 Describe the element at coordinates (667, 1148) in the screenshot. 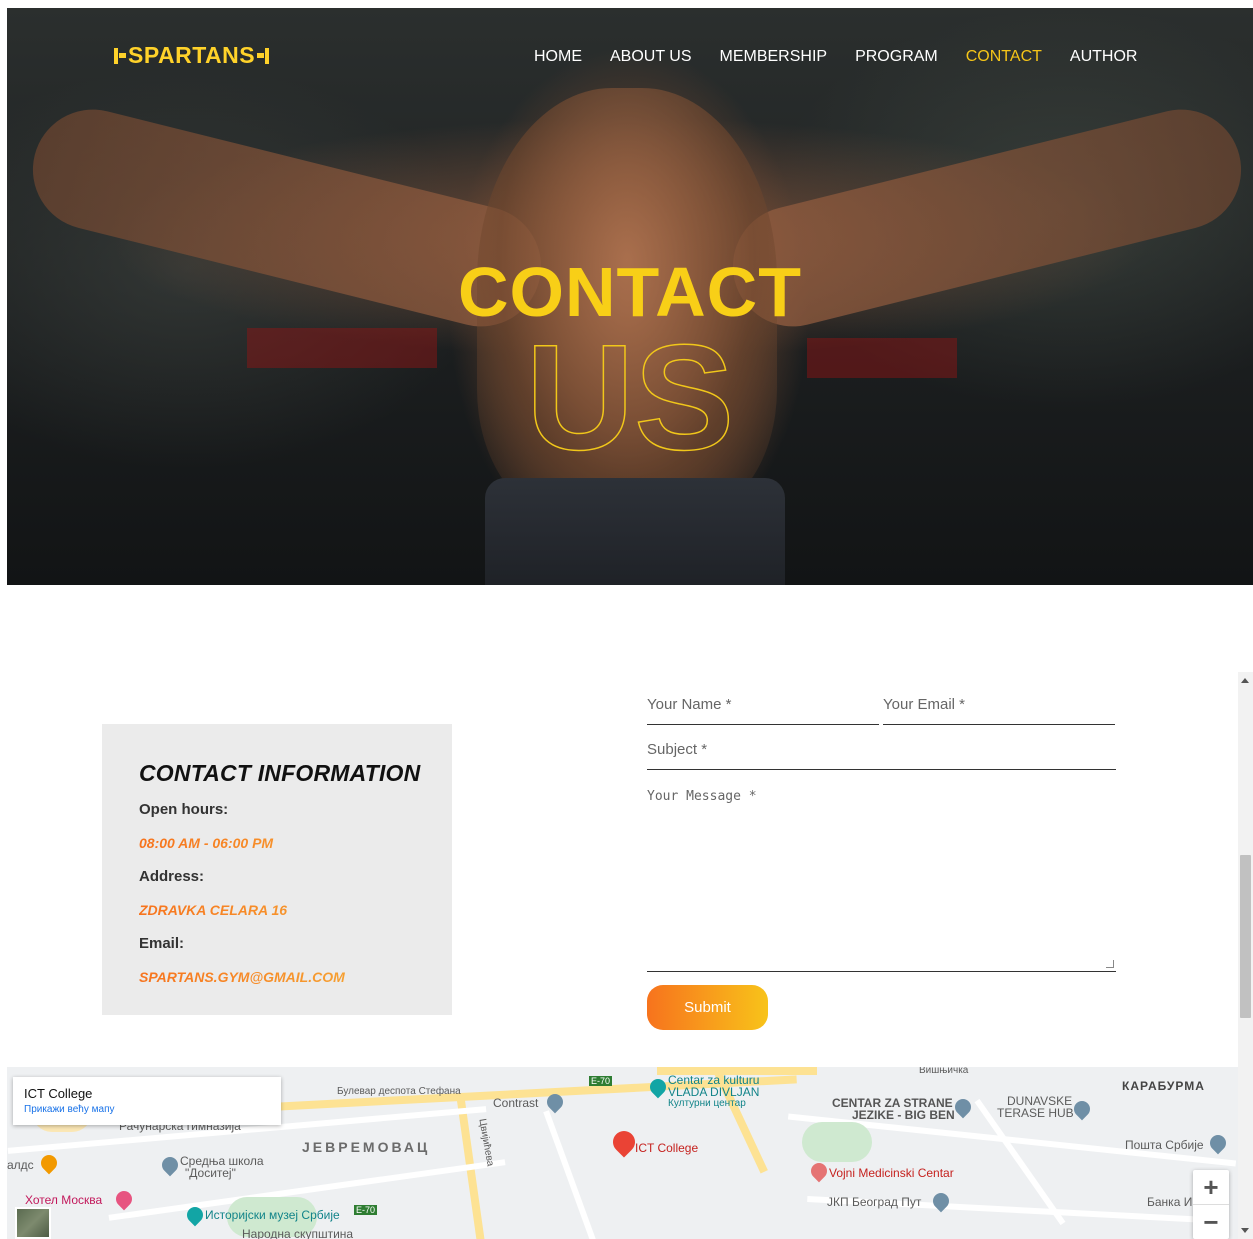

I see `map-marker-label: ICT College` at that location.